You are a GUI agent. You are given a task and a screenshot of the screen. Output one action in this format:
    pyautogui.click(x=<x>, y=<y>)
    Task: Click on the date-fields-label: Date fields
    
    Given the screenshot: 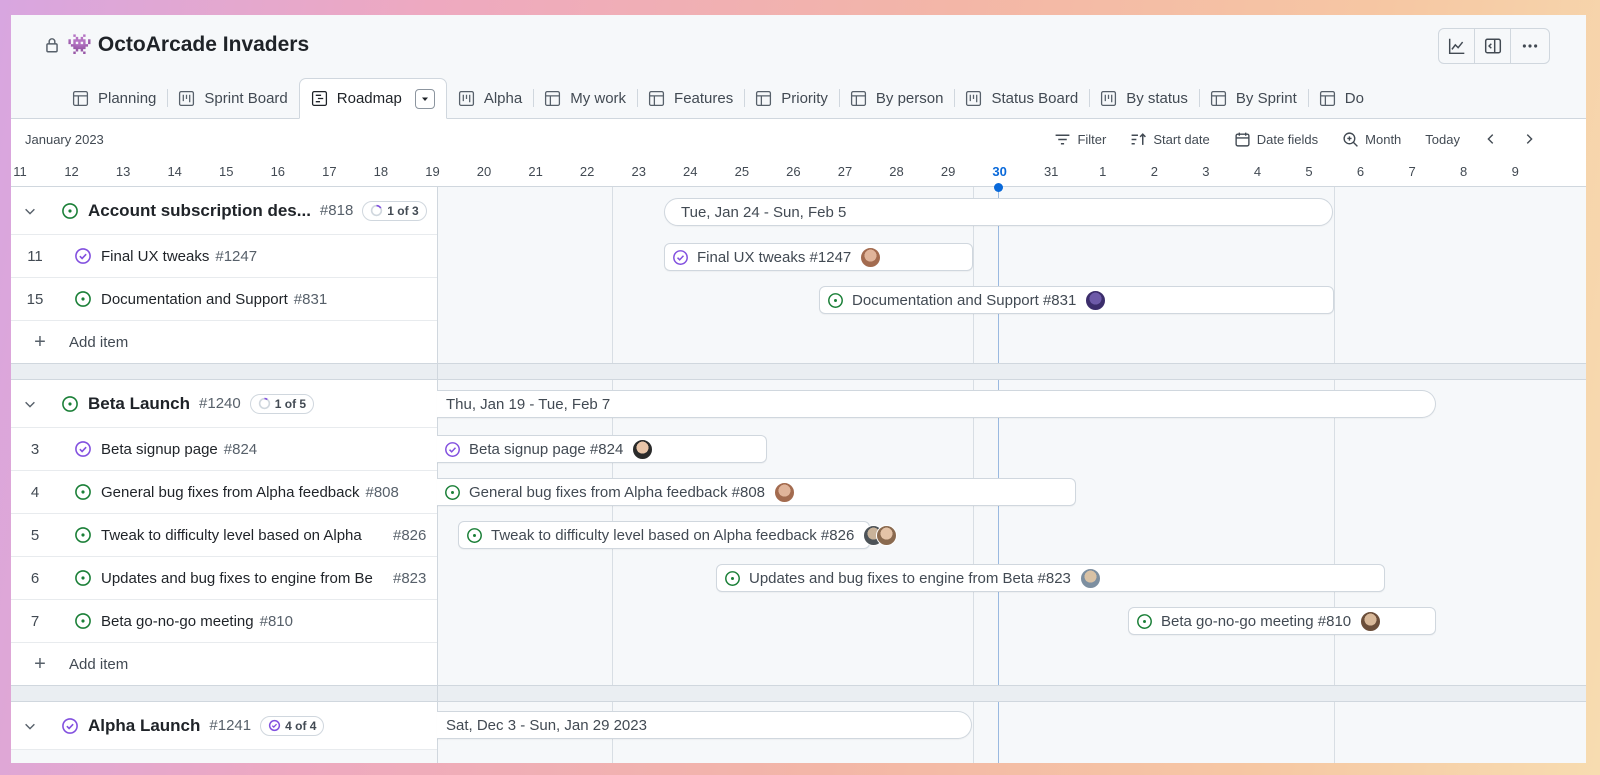 What is the action you would take?
    pyautogui.click(x=1287, y=139)
    